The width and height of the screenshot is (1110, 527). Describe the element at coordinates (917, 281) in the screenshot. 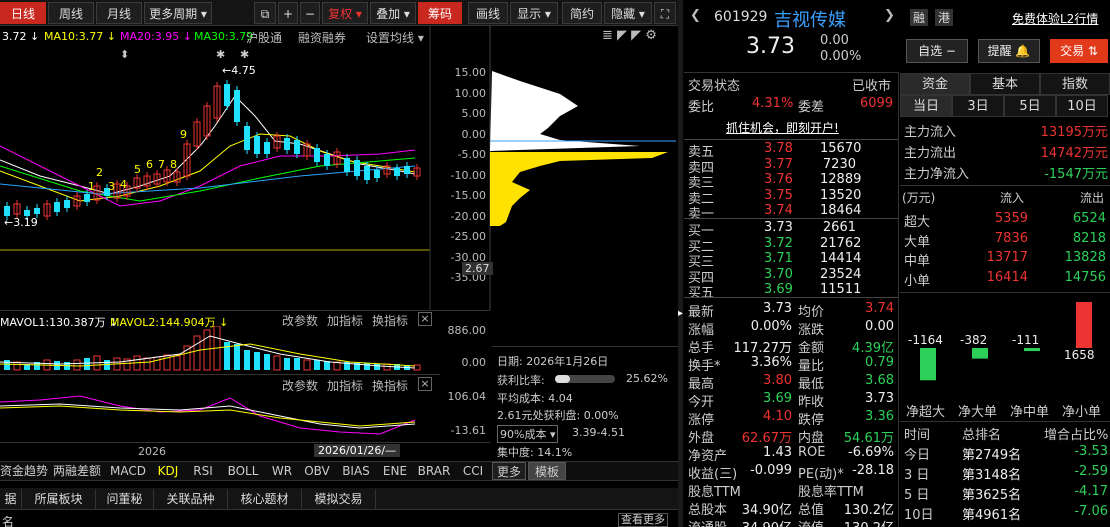

I see `fund-row-label: 小单` at that location.